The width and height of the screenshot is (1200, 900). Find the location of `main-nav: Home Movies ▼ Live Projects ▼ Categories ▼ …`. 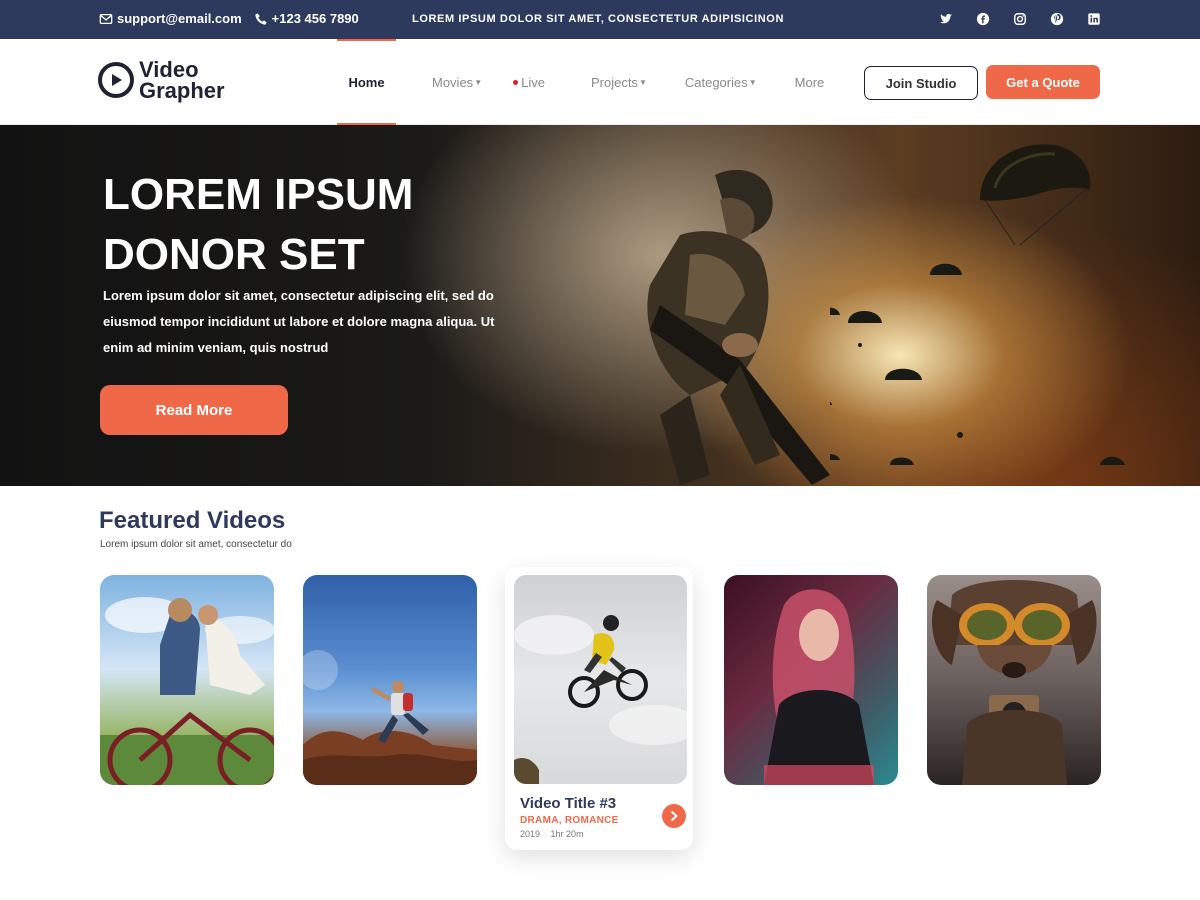

main-nav: Home Movies ▼ Live Projects ▼ Categories ▼ … is located at coordinates (580, 82).